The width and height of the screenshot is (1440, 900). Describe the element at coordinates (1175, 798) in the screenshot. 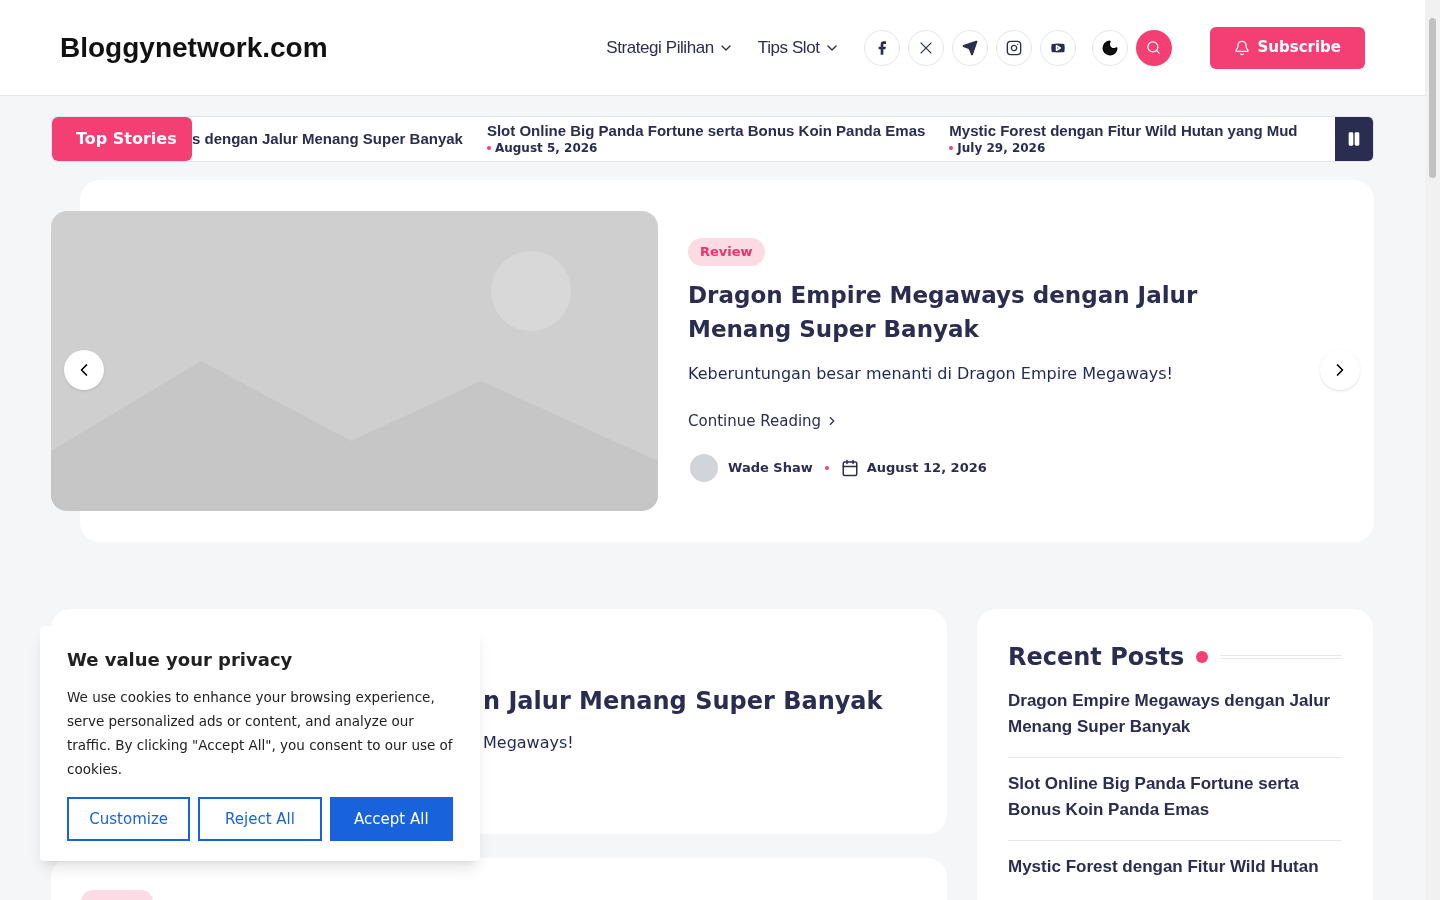

I see `recent-post-link: Slot Online Big Panda Fortune serta Bonus Koin Panda Emas` at that location.